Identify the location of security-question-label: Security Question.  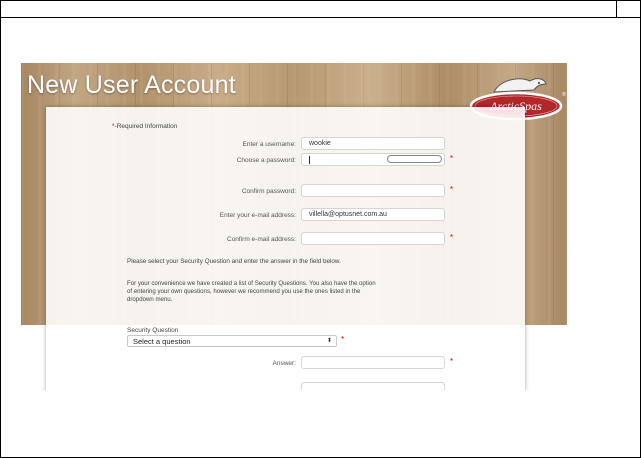
(153, 330).